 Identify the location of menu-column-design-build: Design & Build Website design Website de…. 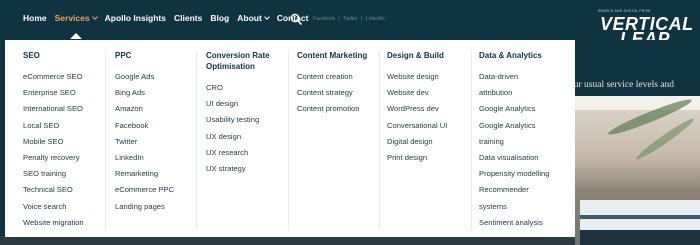
(430, 108).